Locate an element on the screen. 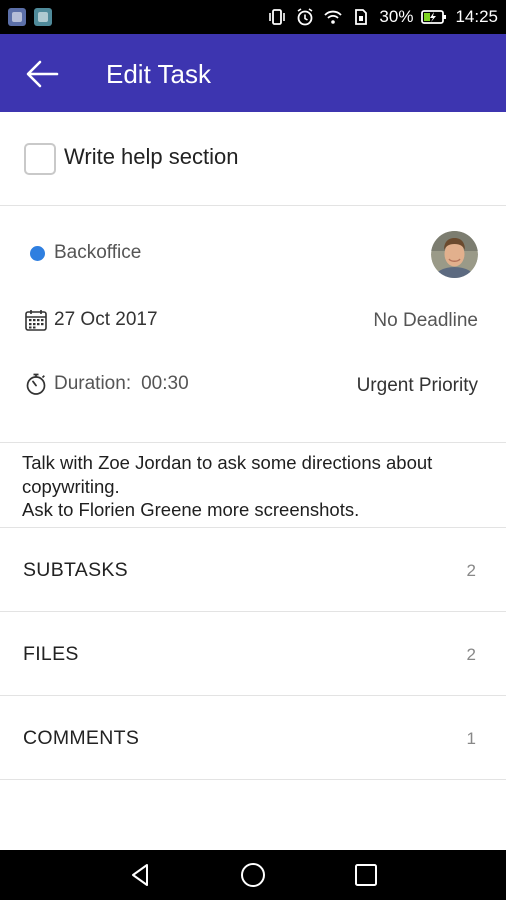 The width and height of the screenshot is (506, 900). nav-back-button is located at coordinates (141, 875).